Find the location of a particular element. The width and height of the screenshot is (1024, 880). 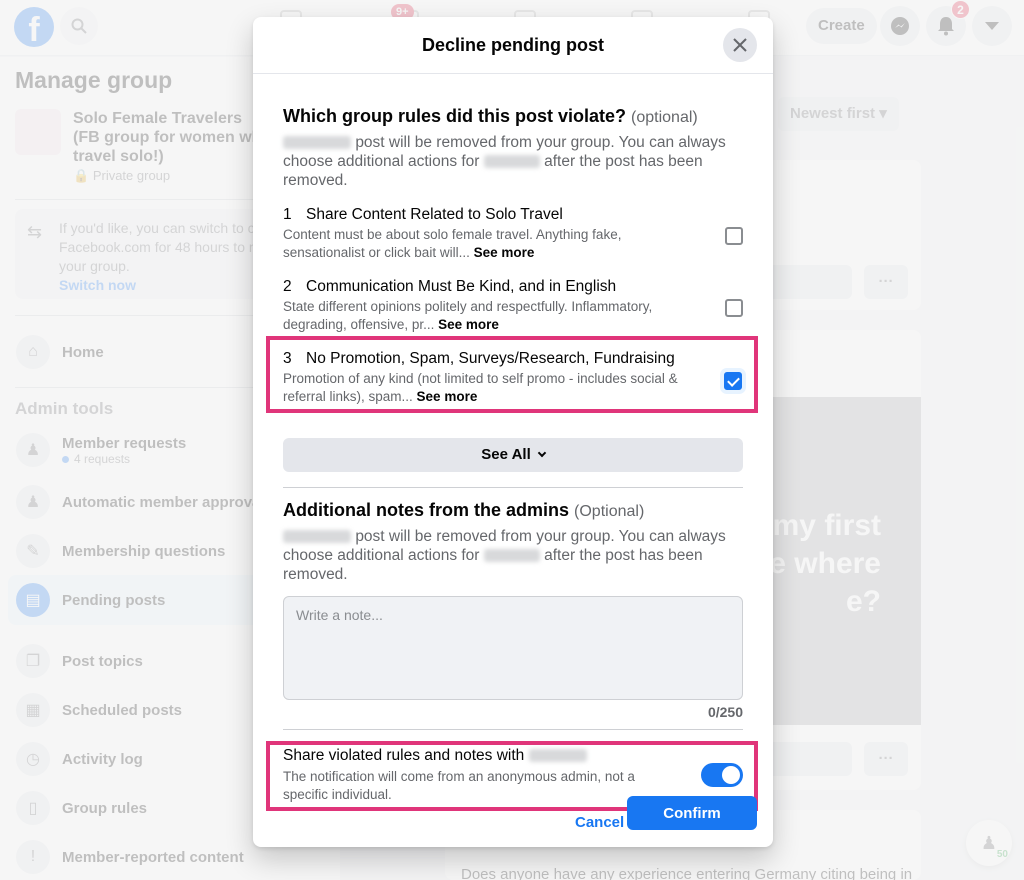

dialog-header: Decline pending post is located at coordinates (513, 45).